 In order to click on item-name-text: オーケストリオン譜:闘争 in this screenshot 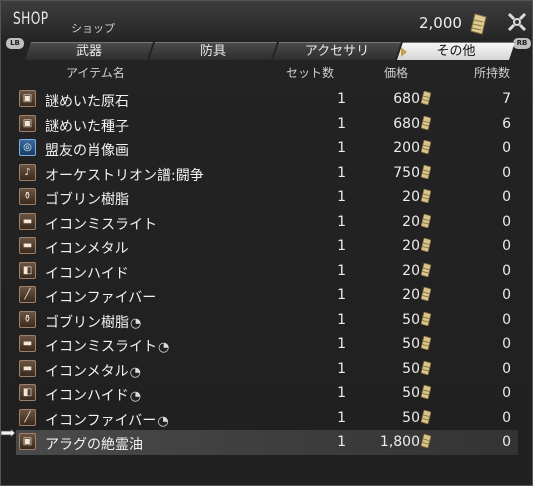, I will do `click(124, 175)`.